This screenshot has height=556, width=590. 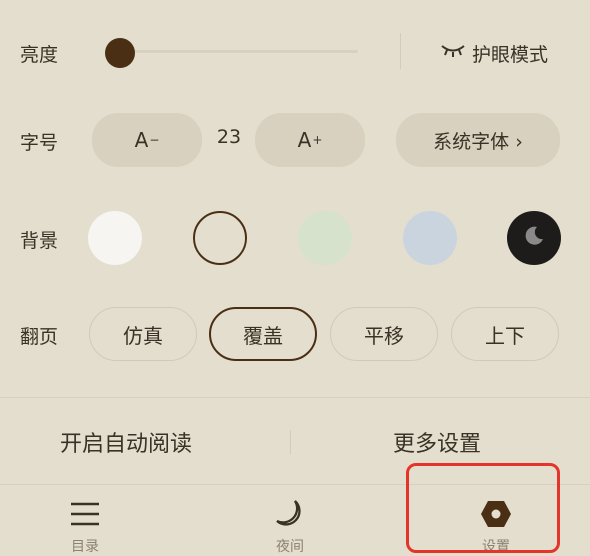 I want to click on background-green-swatch, so click(x=325, y=238).